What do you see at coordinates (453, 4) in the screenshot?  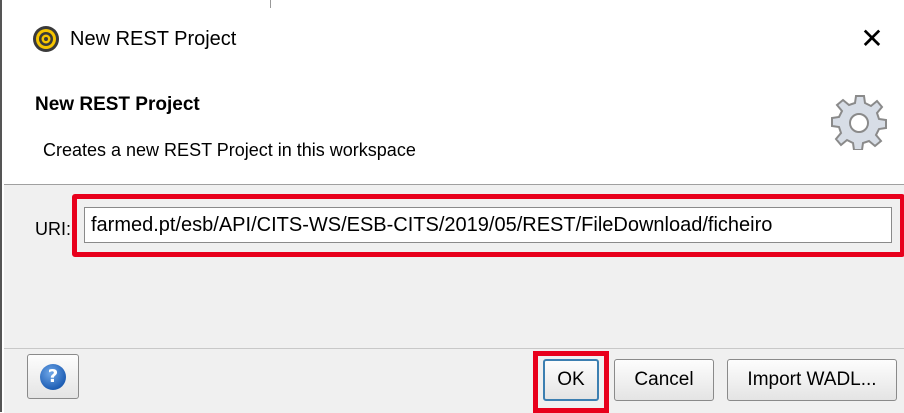 I see `background-window-edge` at bounding box center [453, 4].